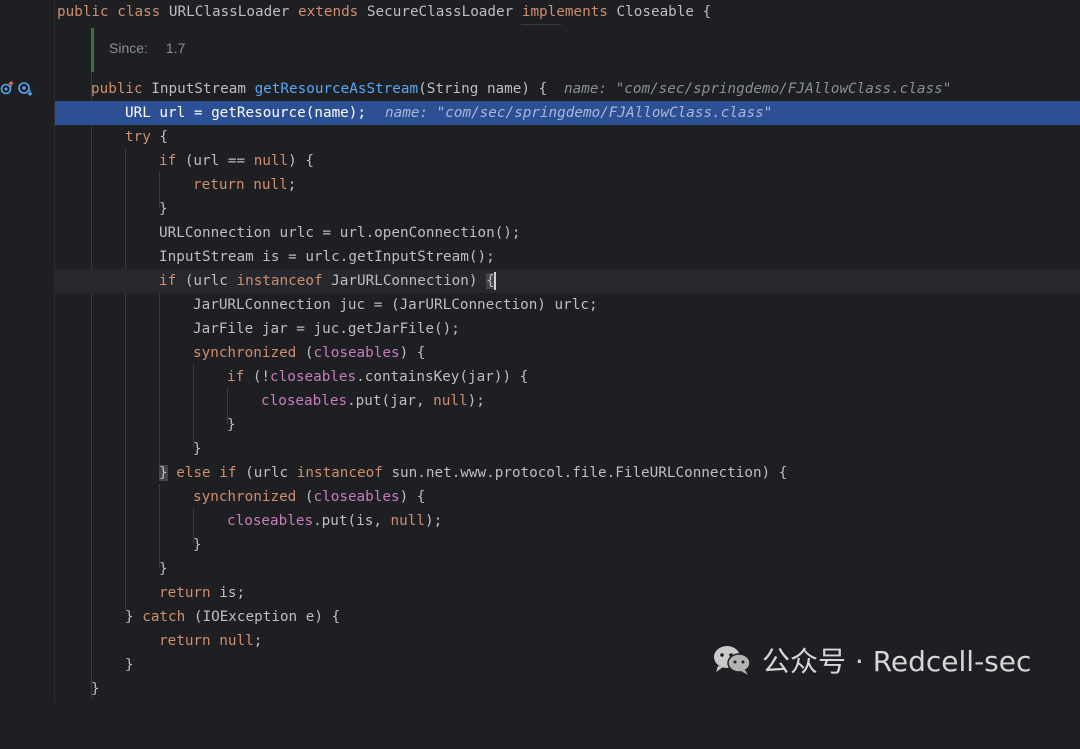 The image size is (1080, 749). What do you see at coordinates (409, 281) in the screenshot?
I see `code-text: JarURLConnection)` at bounding box center [409, 281].